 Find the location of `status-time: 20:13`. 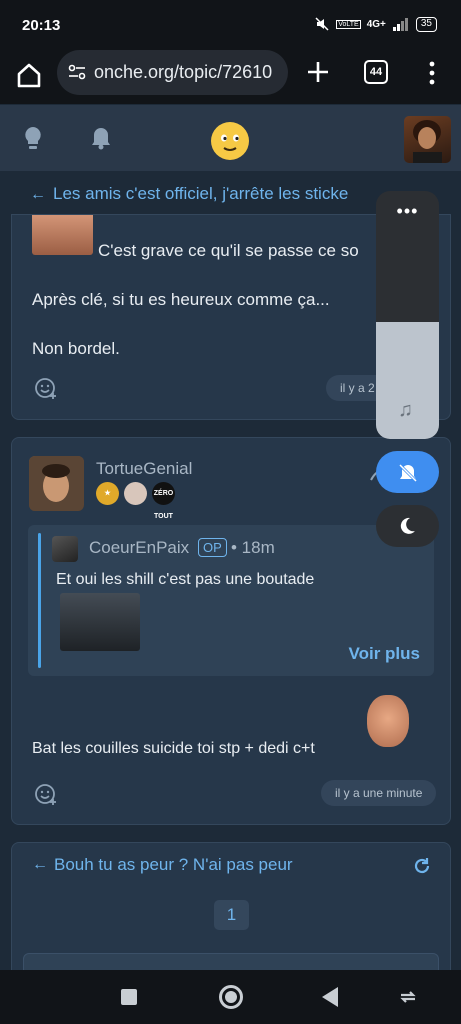

status-time: 20:13 is located at coordinates (41, 25).